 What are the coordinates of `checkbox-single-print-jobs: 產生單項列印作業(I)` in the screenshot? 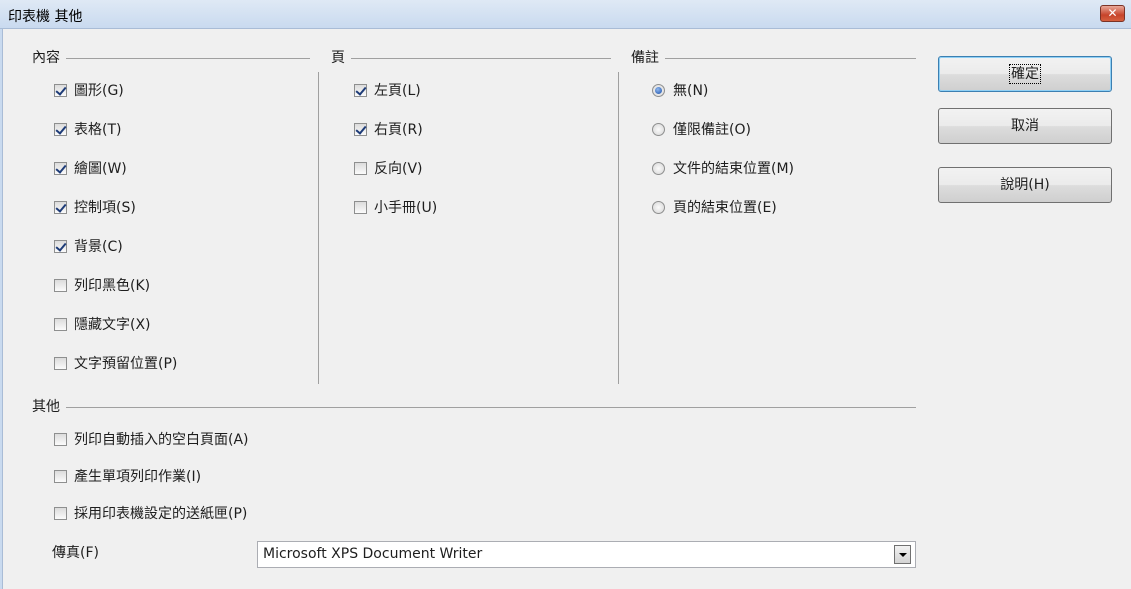 It's located at (127, 476).